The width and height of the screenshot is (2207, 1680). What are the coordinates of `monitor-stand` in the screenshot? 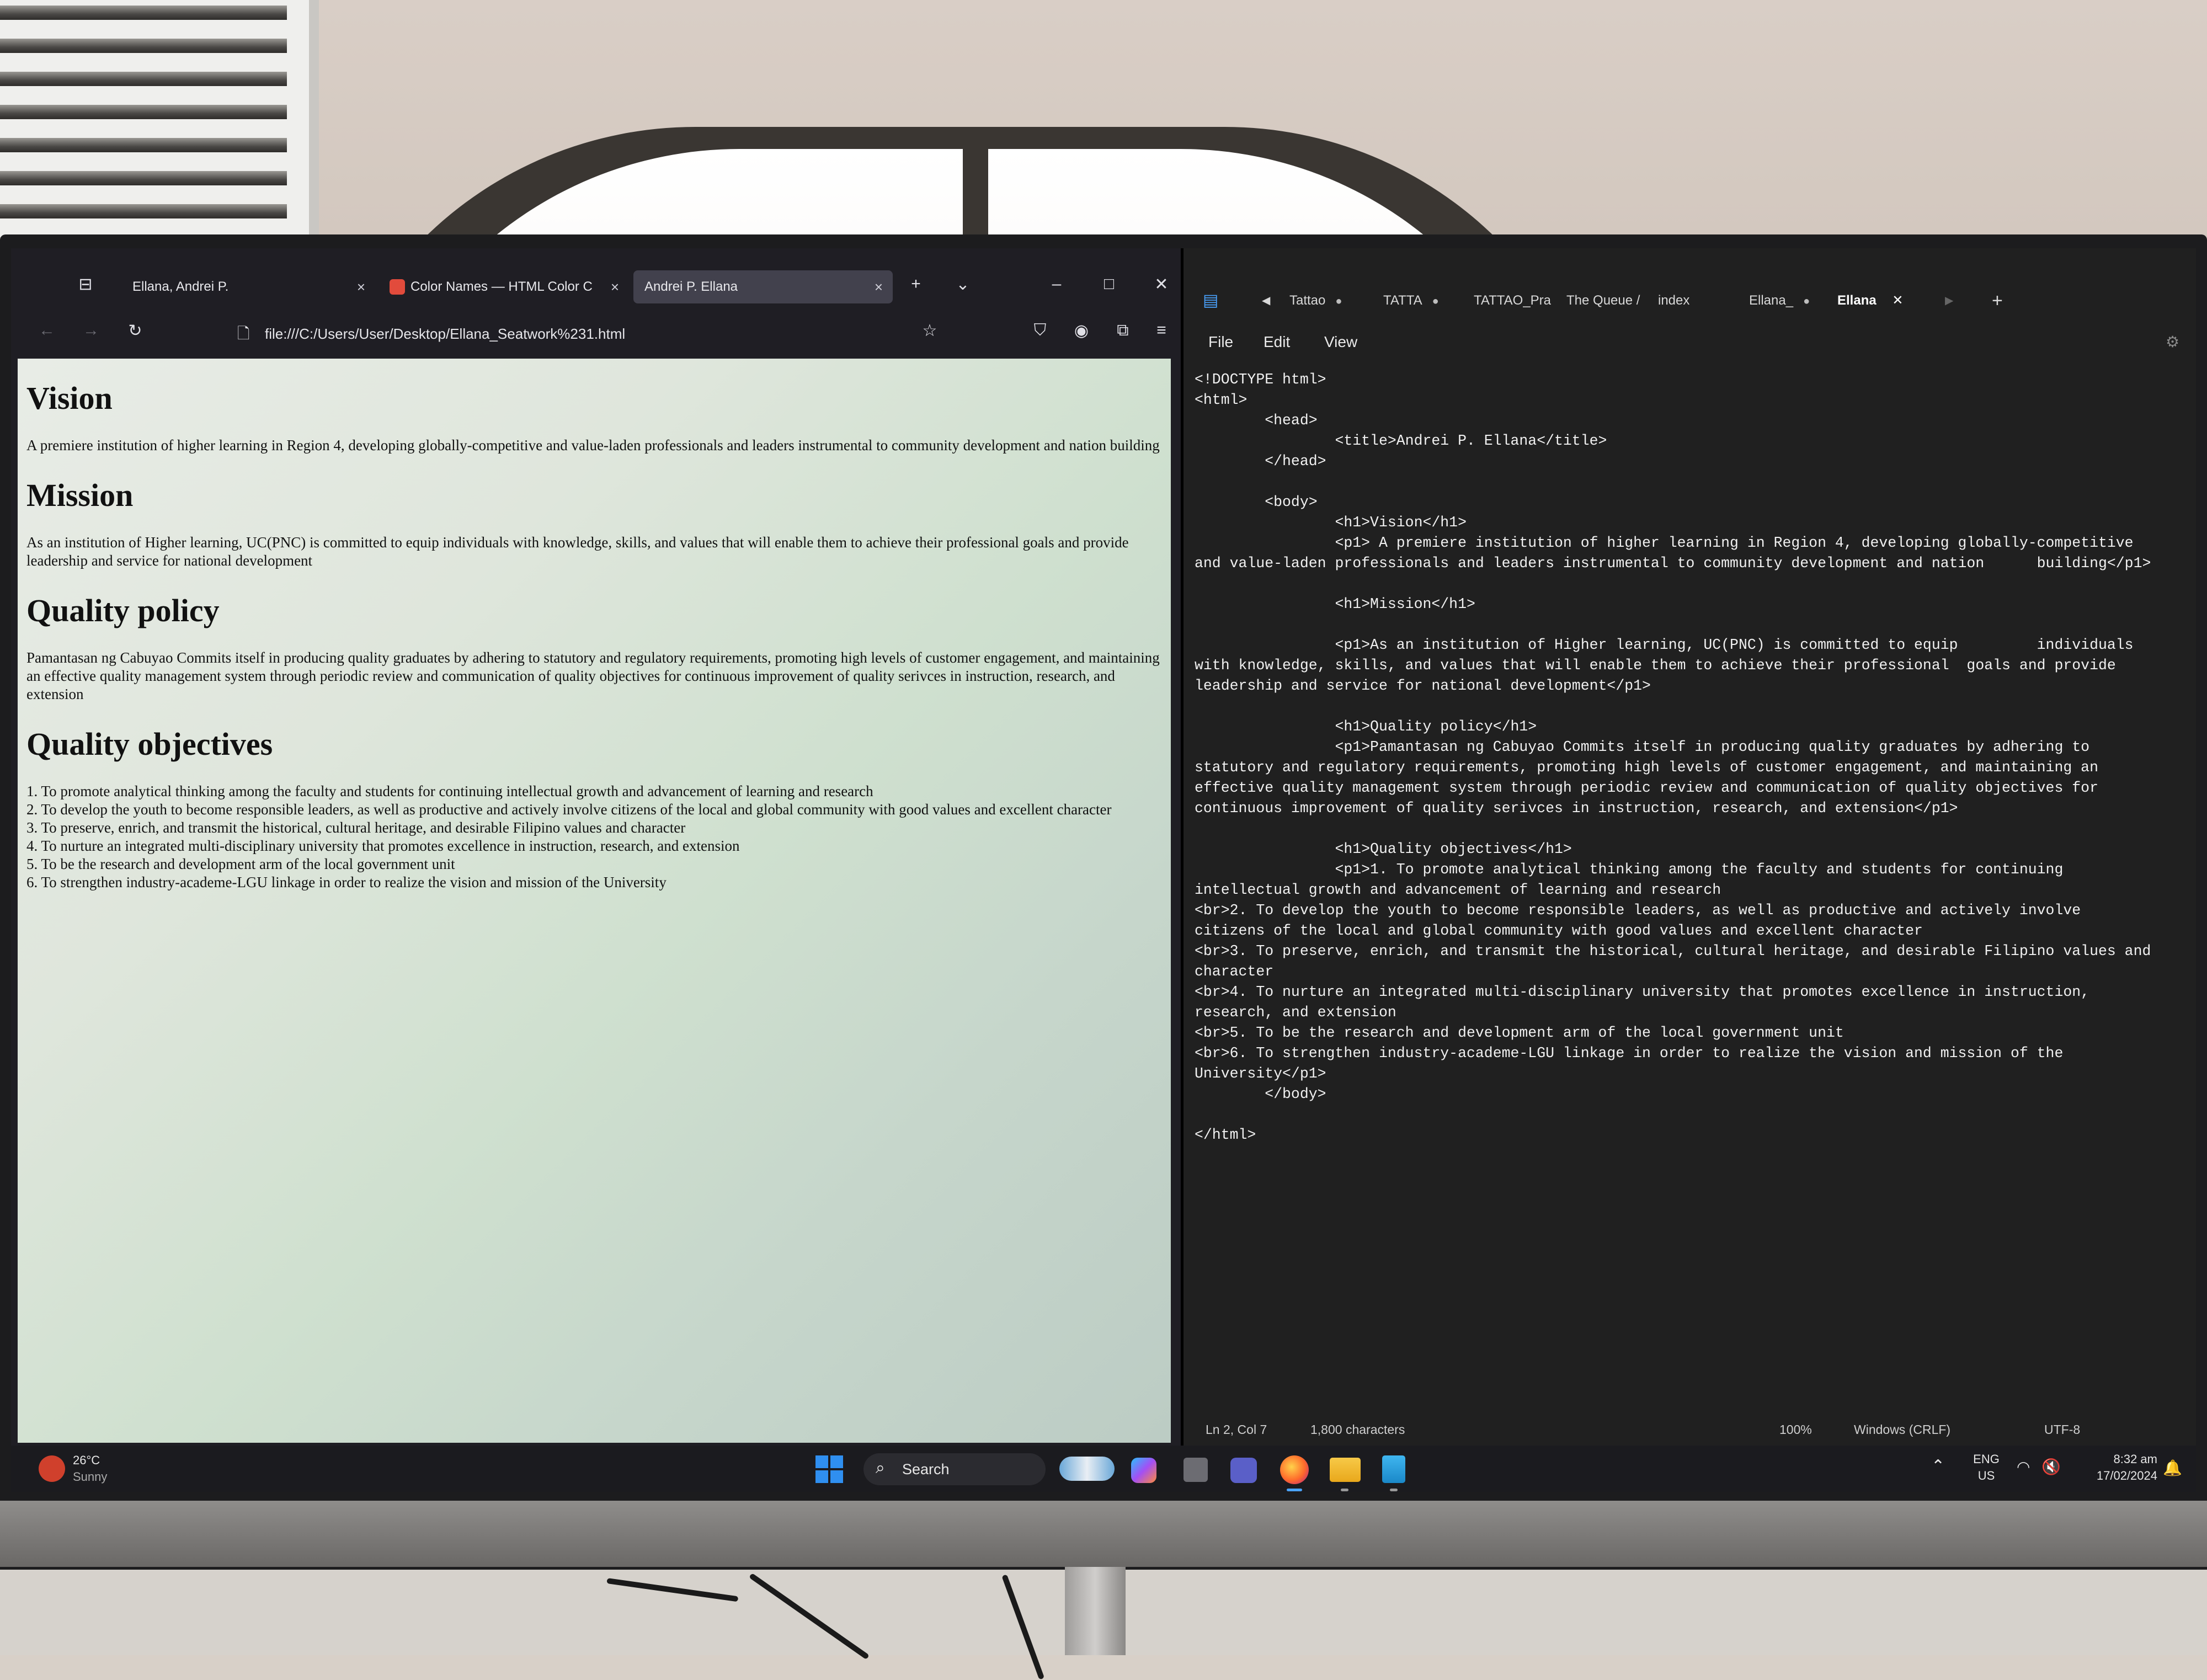 It's located at (1095, 1611).